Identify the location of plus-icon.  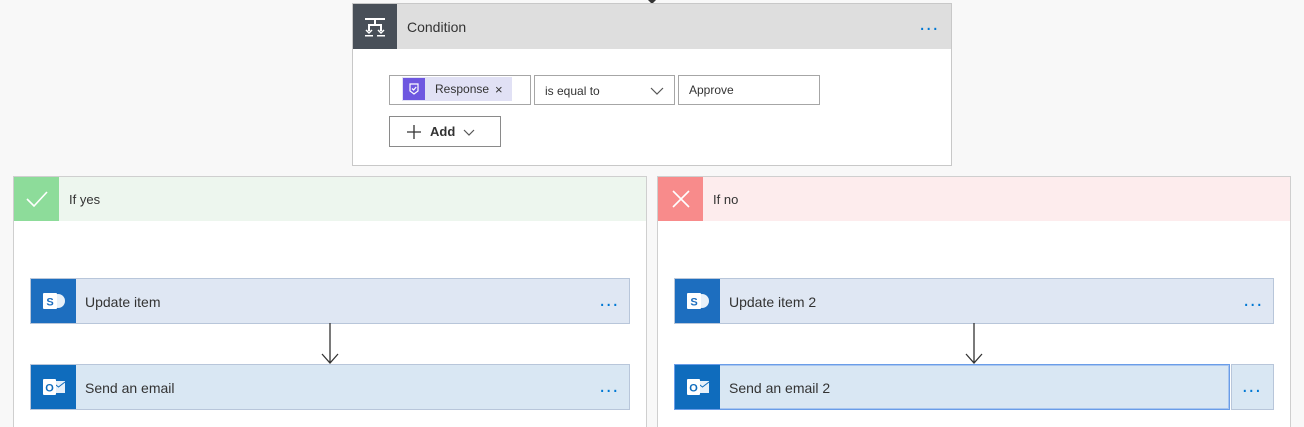
(414, 131).